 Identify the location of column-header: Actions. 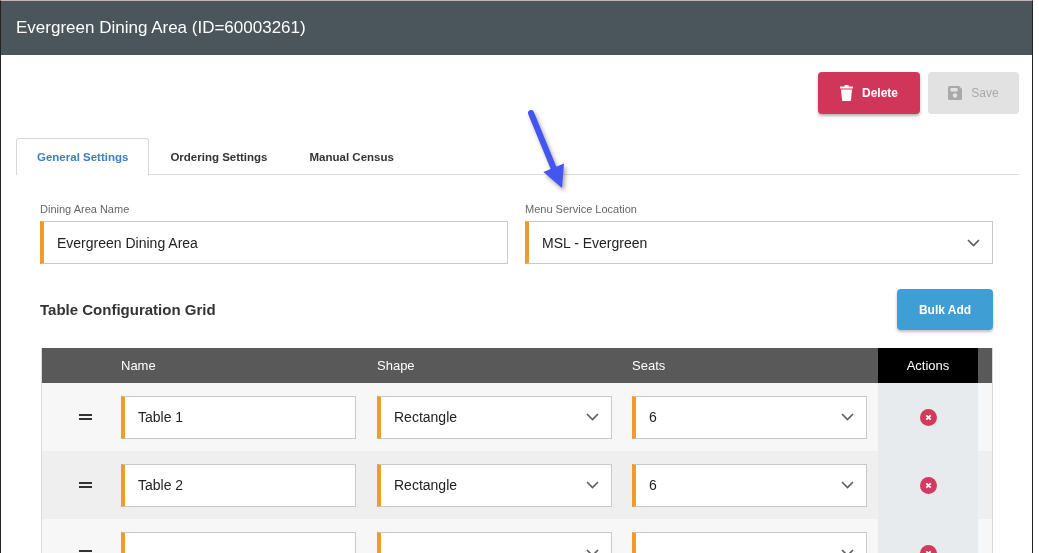
(928, 365).